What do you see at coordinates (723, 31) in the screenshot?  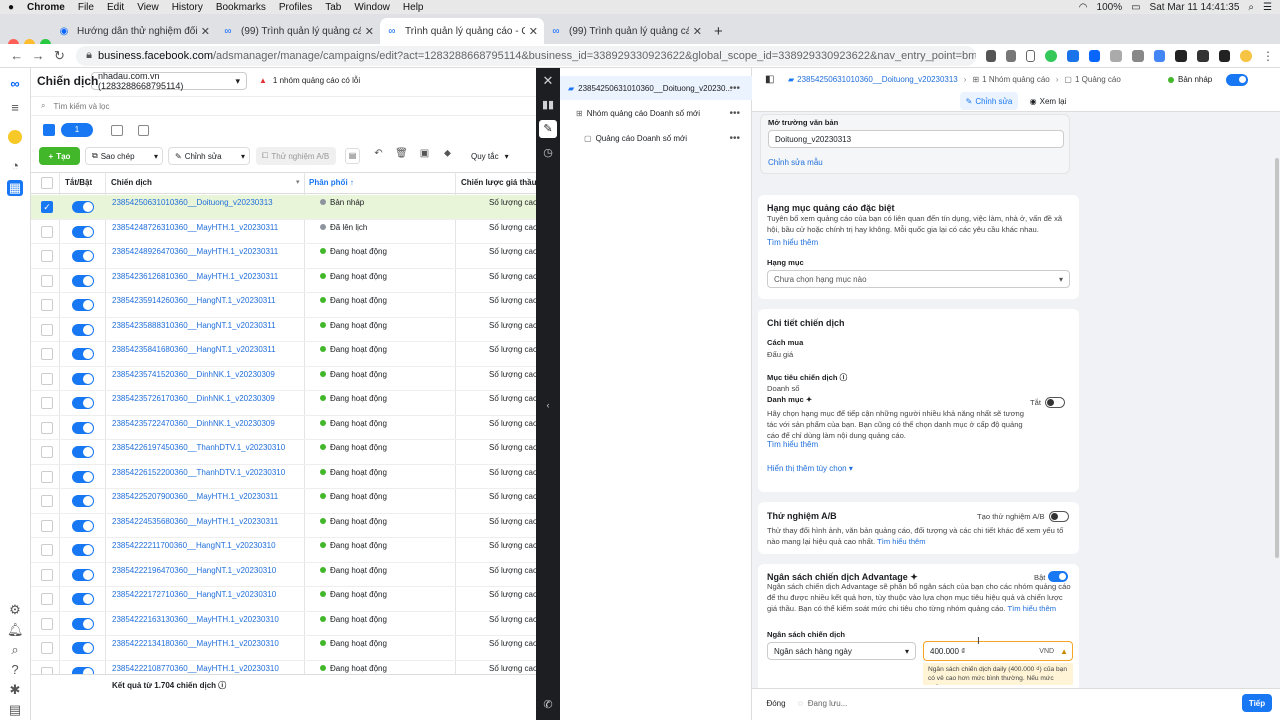 I see `new-tab-button: +` at bounding box center [723, 31].